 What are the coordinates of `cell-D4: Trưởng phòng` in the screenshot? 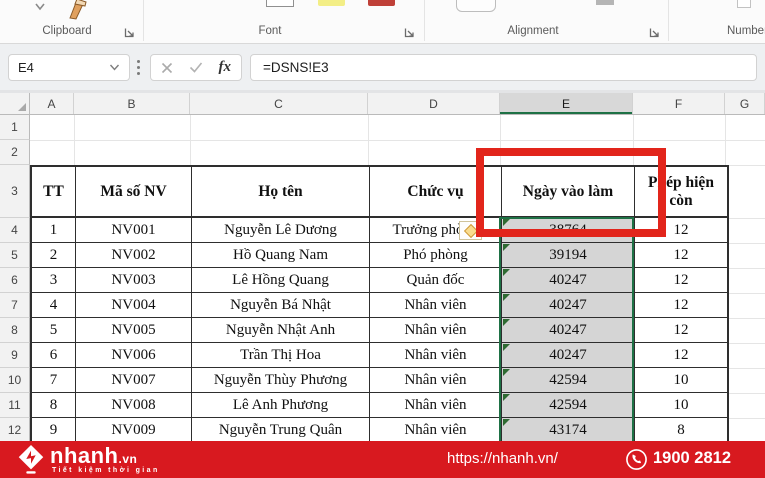 It's located at (436, 230).